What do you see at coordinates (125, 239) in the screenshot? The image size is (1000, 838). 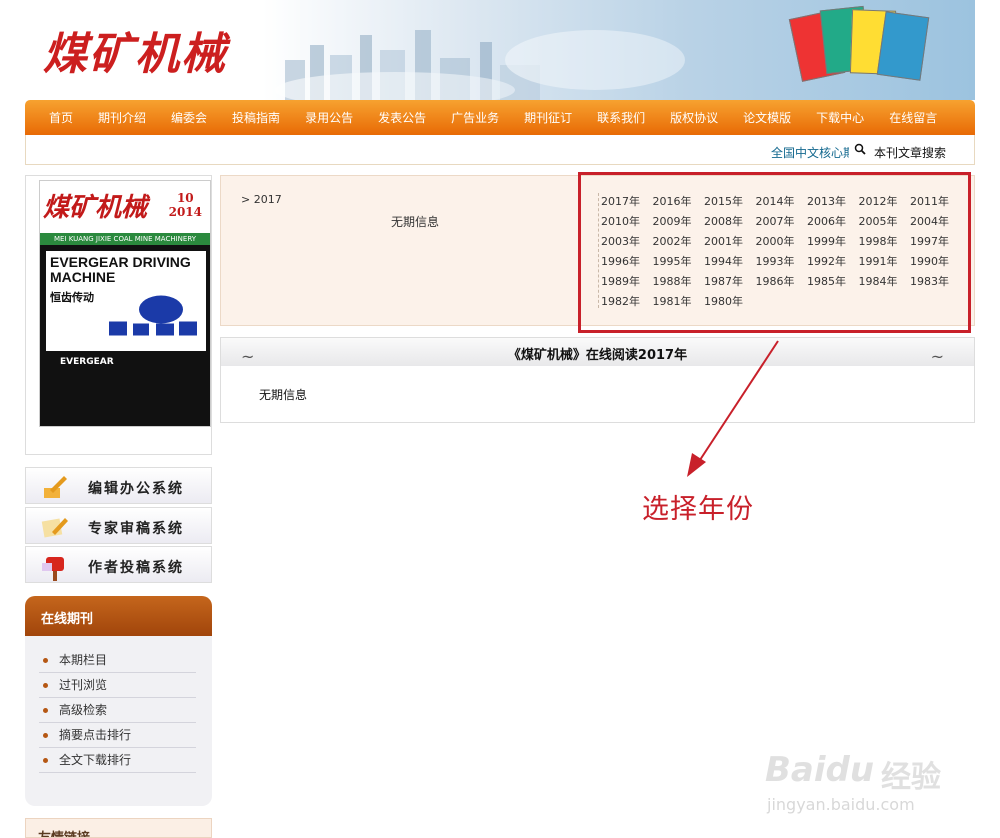 I see `cover-band: MEI KUANG JIXIE COAL MINE MACHINERY` at bounding box center [125, 239].